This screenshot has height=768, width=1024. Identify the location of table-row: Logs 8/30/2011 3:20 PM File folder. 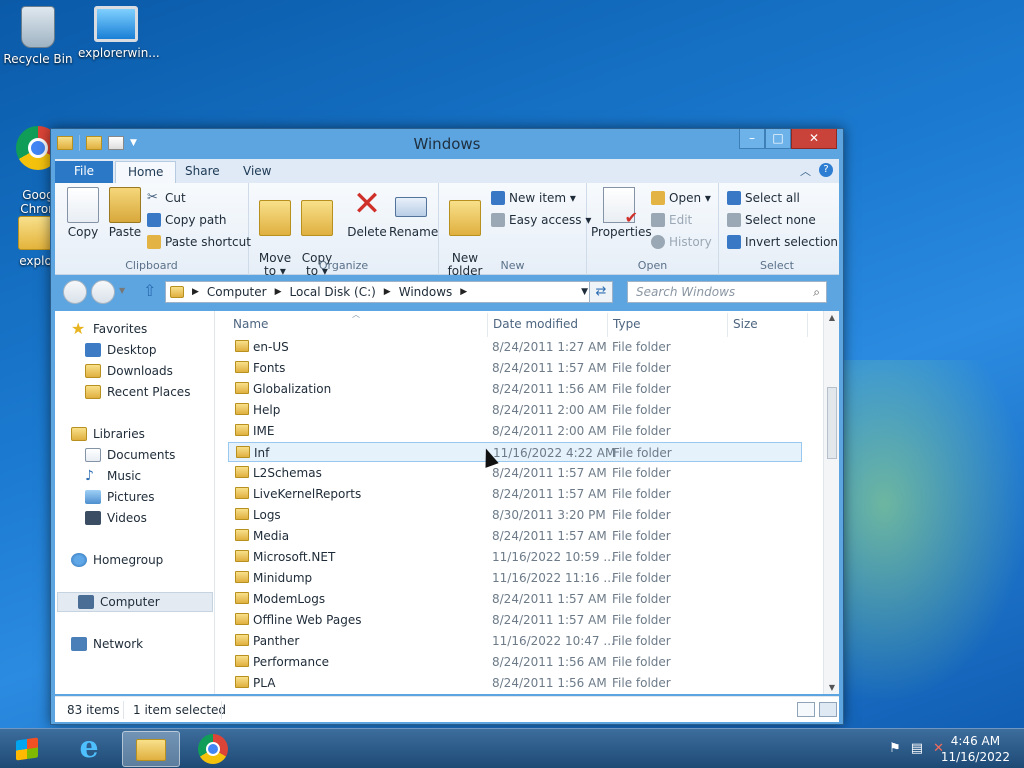
(515, 515).